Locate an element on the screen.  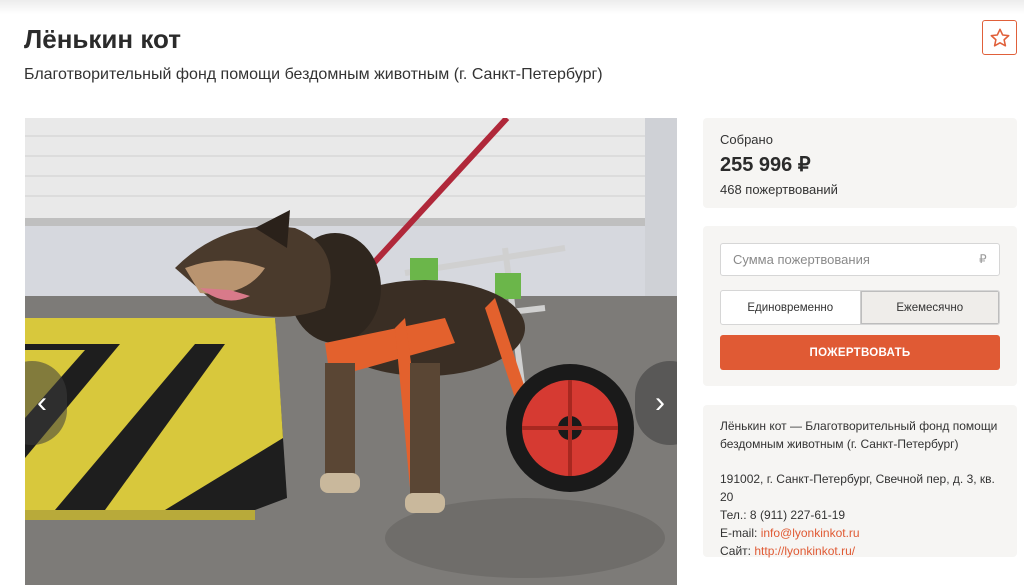
org-phone: Тел.: 8 (911) 227-61-19 is located at coordinates (783, 515).